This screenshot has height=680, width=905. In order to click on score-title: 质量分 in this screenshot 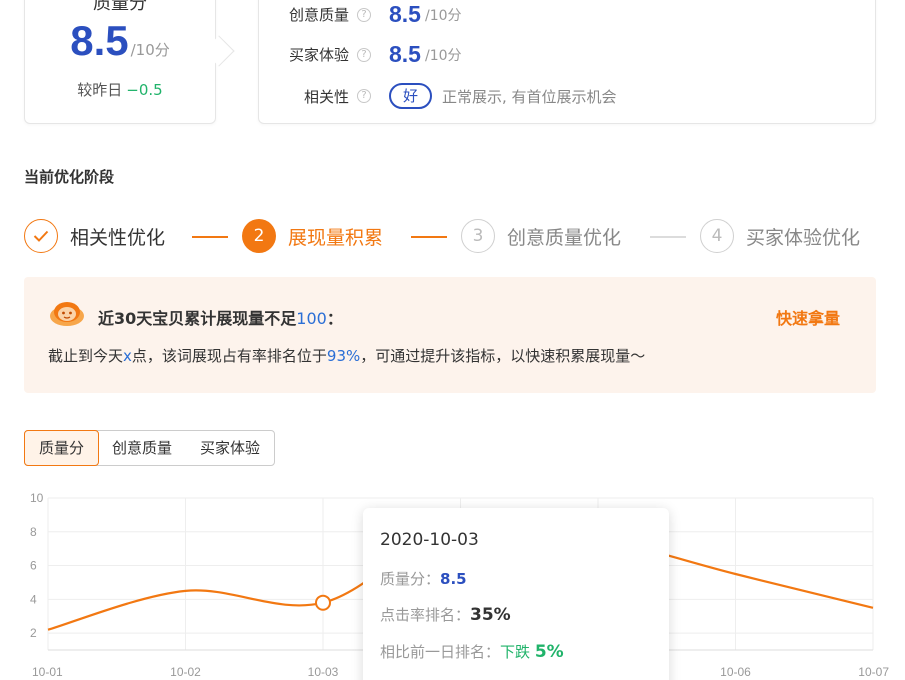, I will do `click(120, 7)`.